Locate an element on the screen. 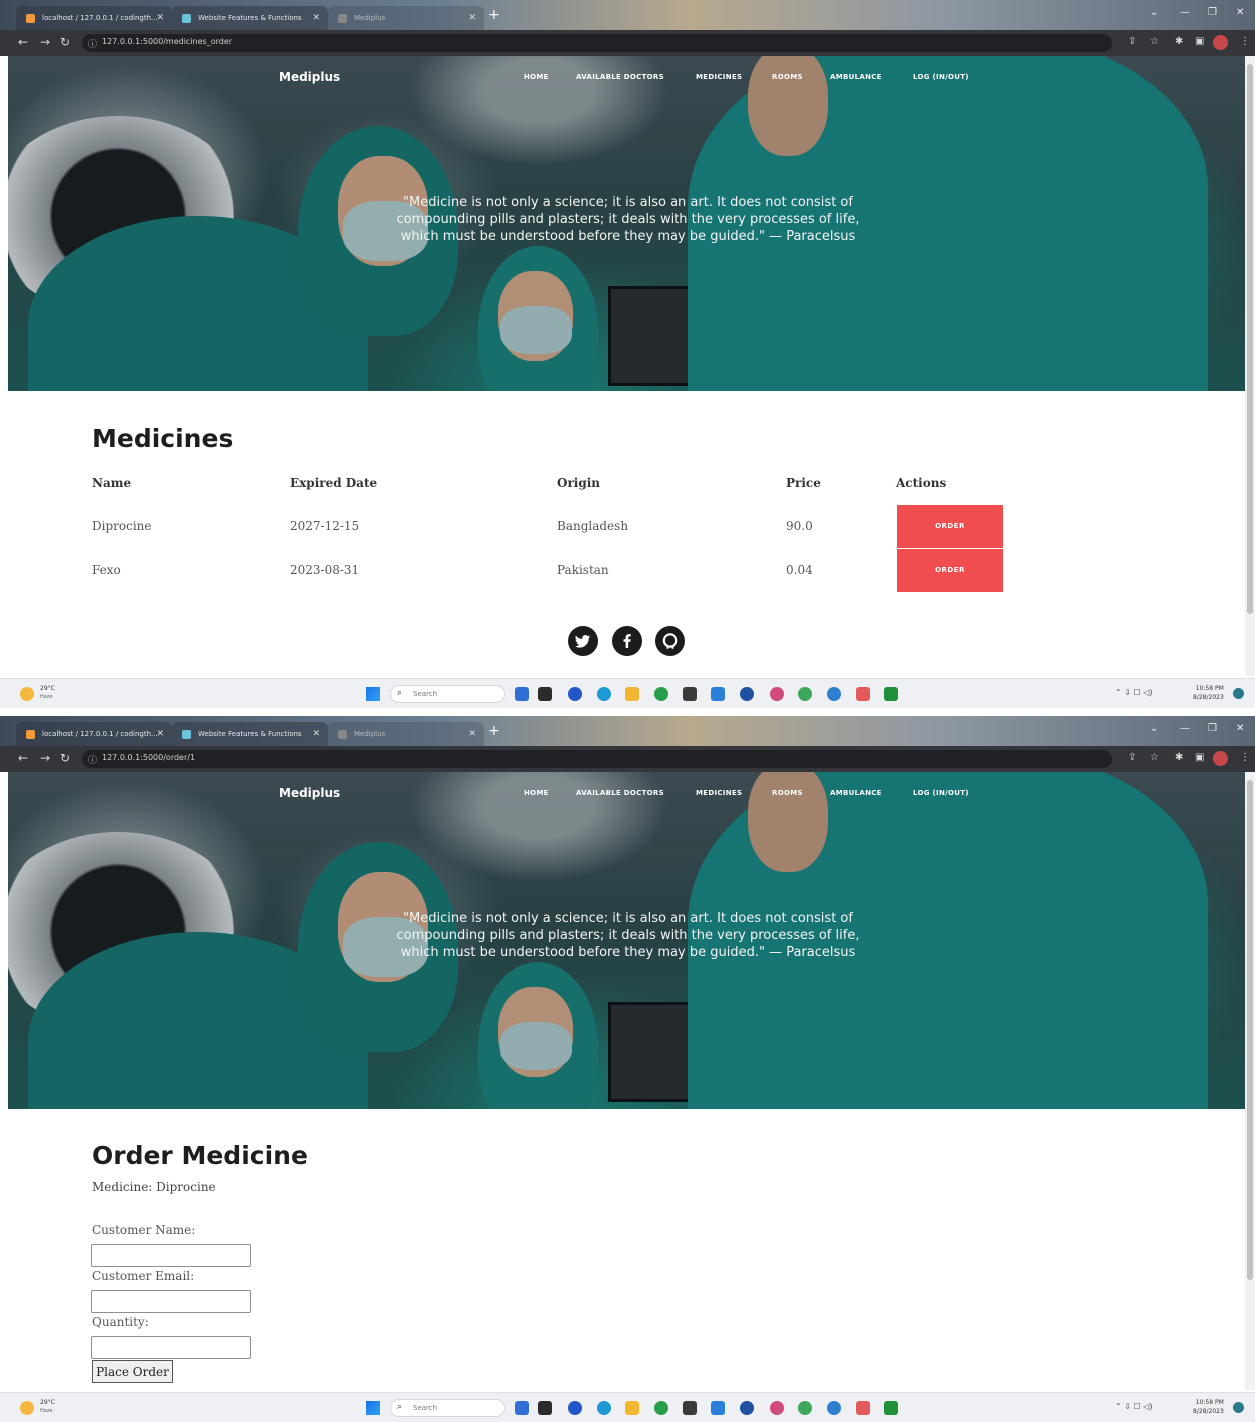 Image resolution: width=1255 pixels, height=1422 pixels. github-icon is located at coordinates (670, 641).